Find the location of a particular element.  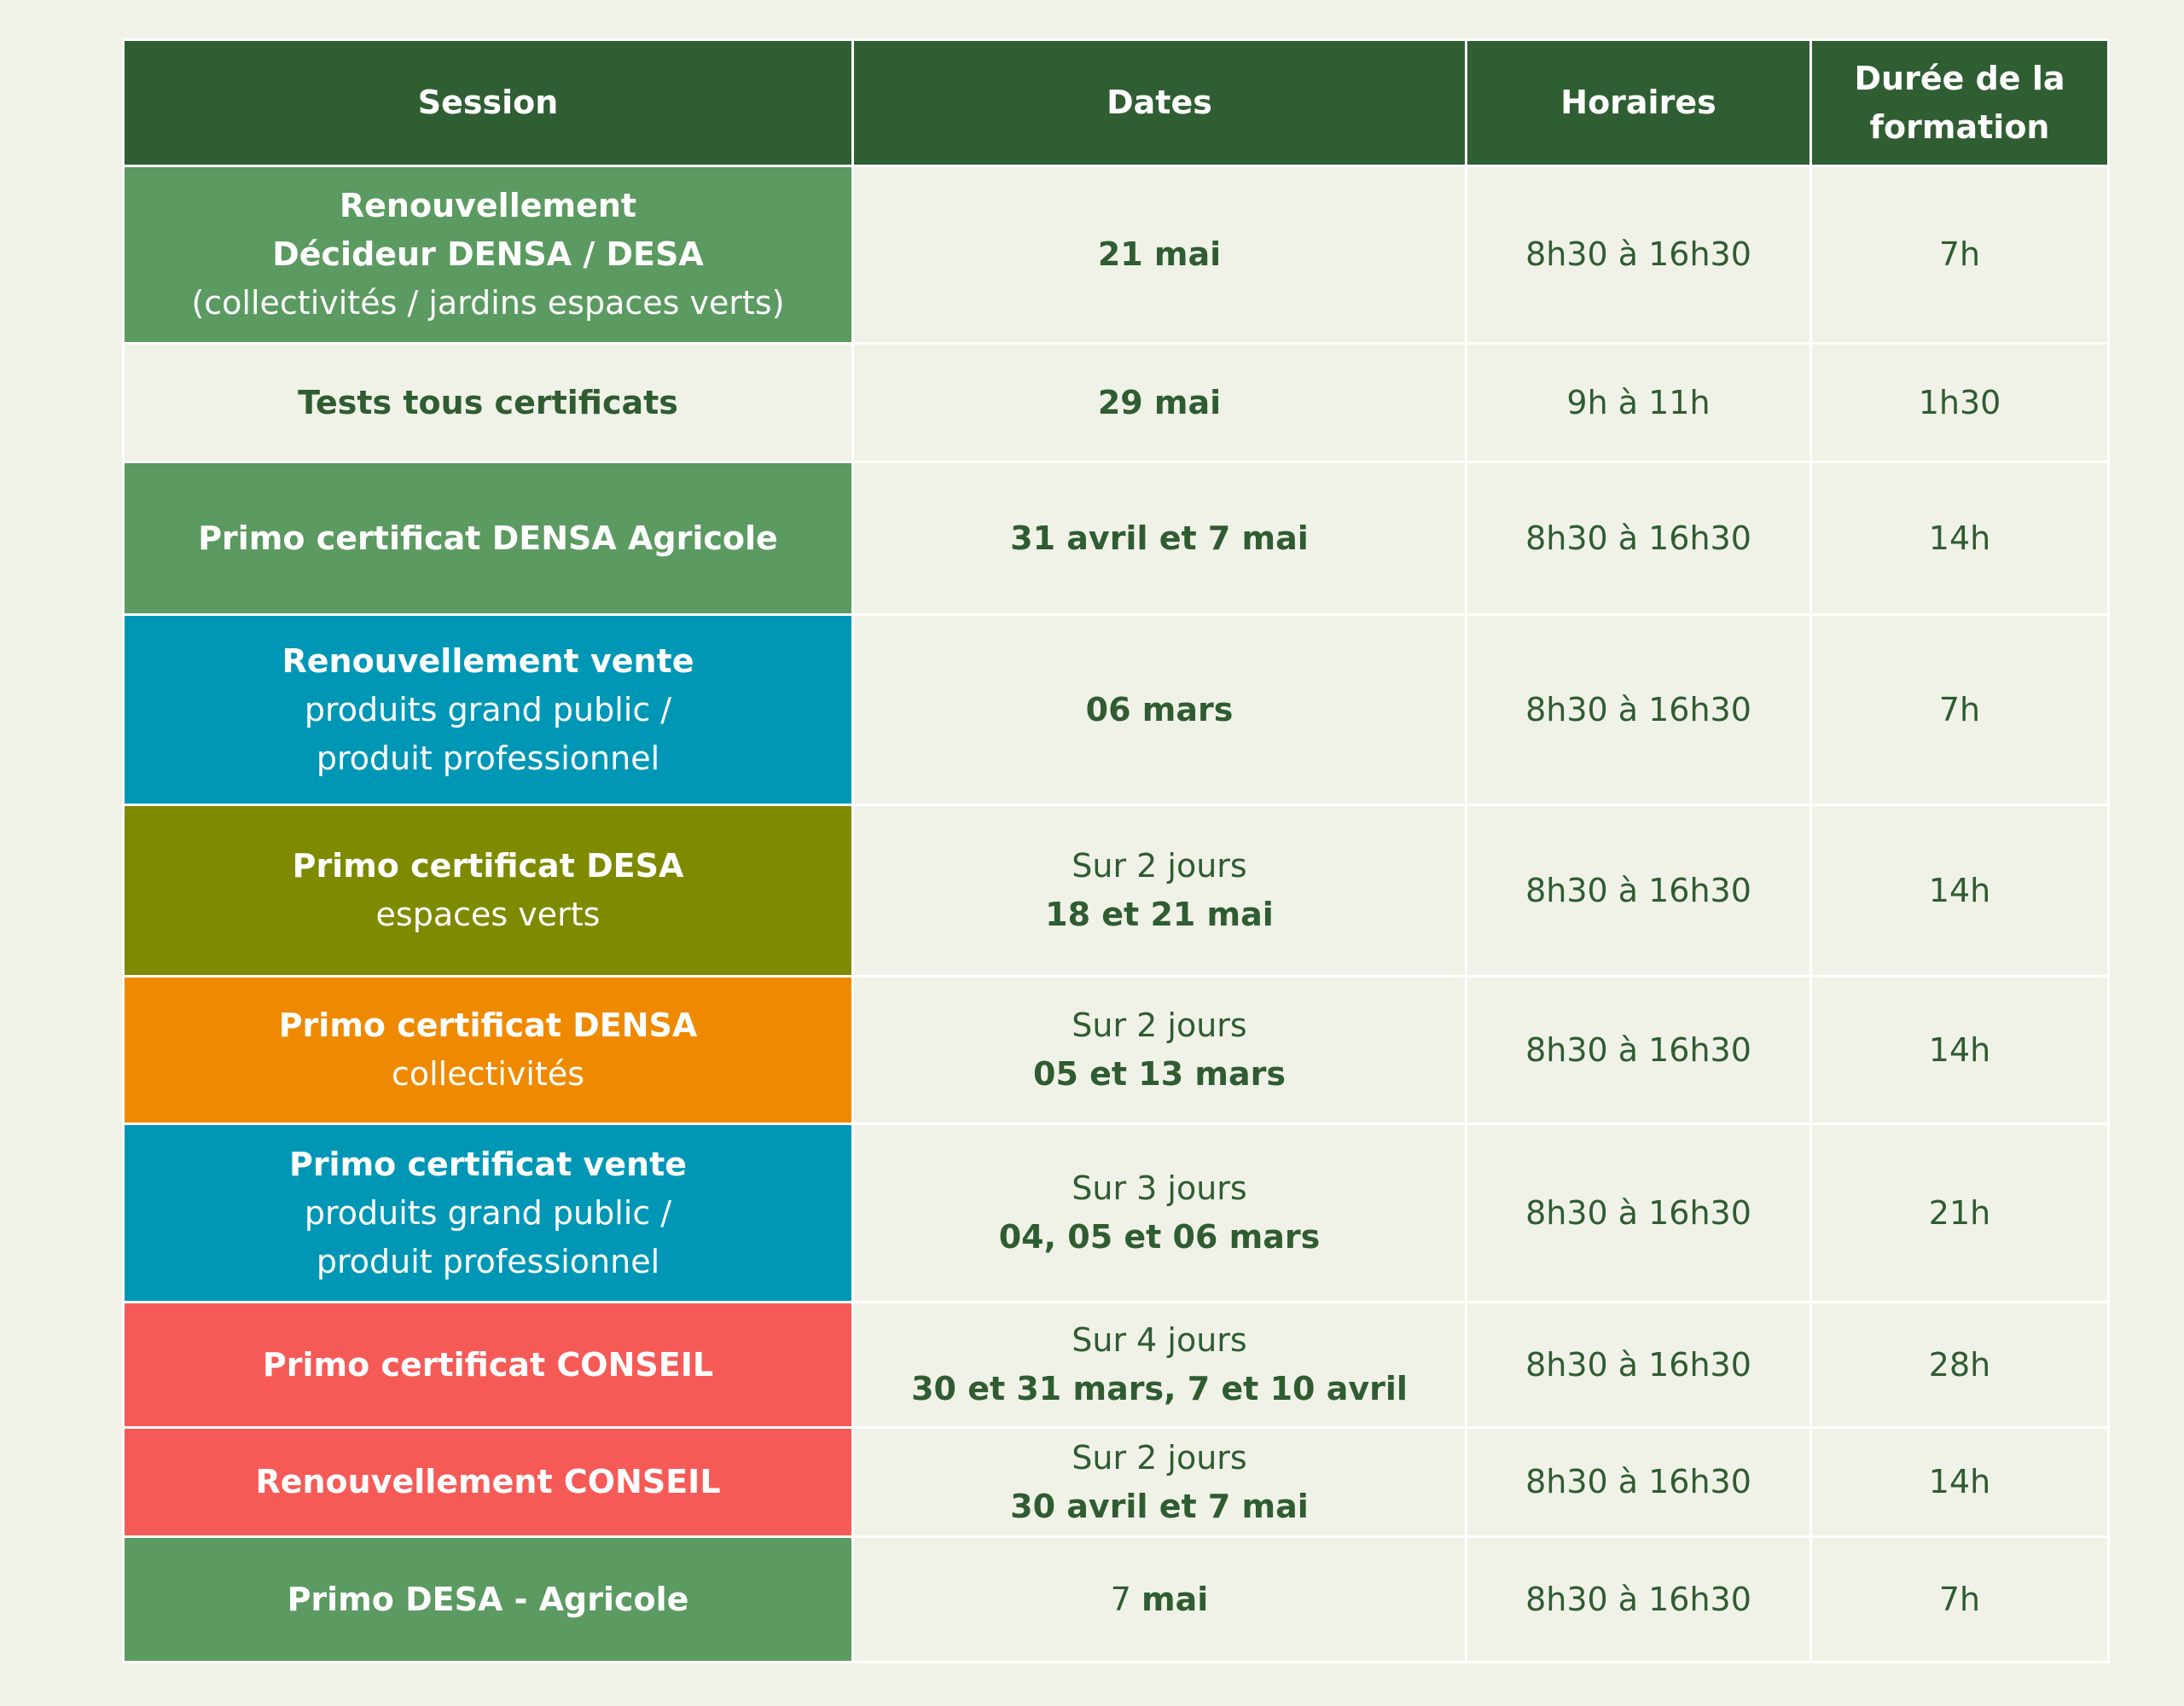

dates-value: 18 et 21 mai is located at coordinates (1159, 914).